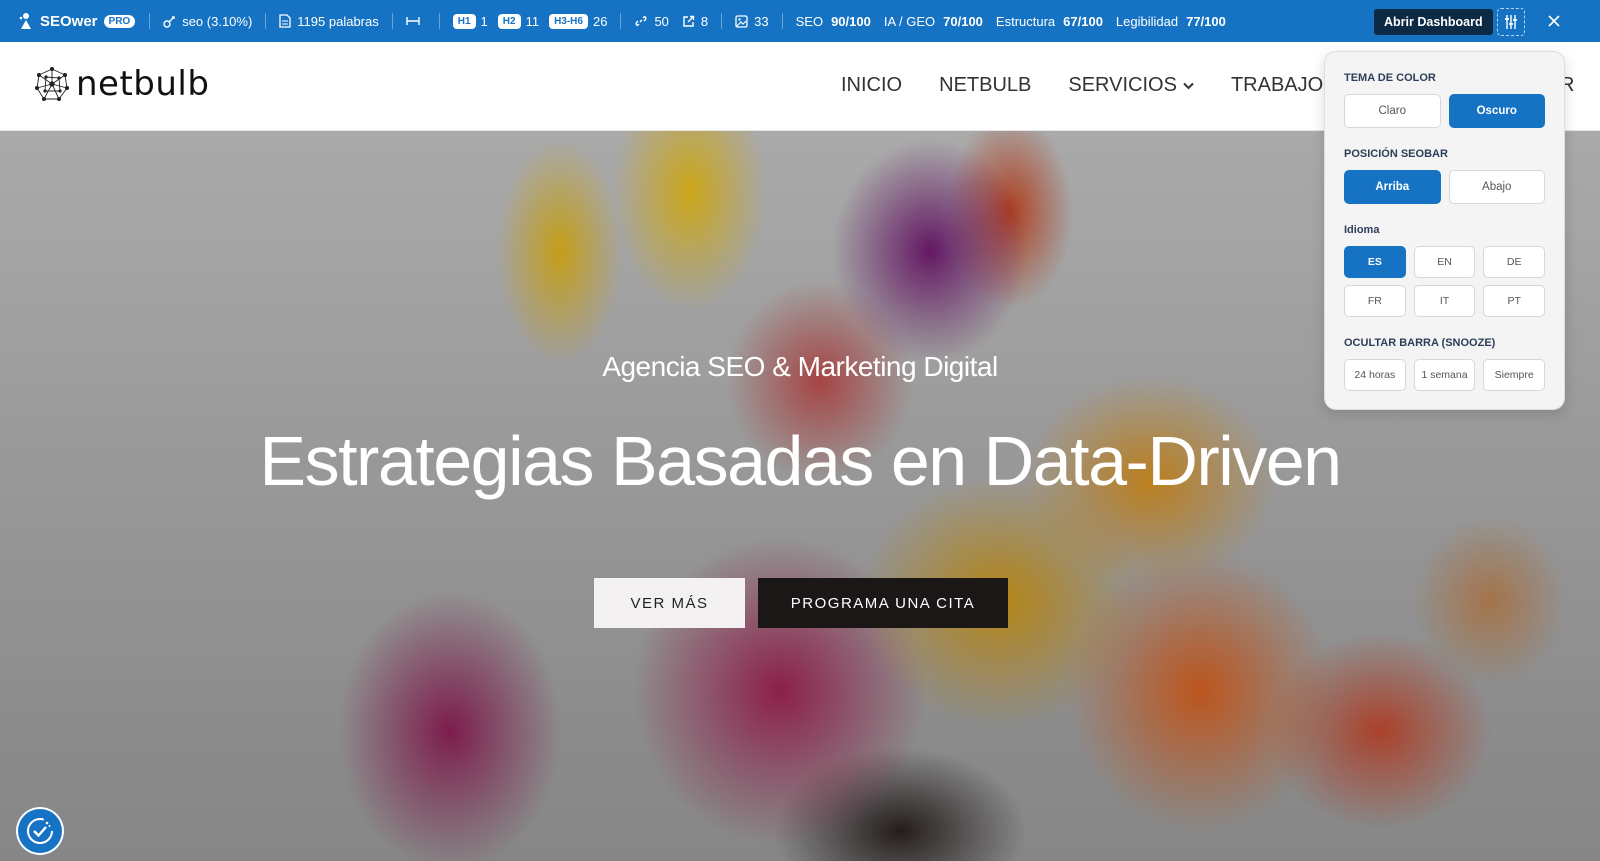 The image size is (1600, 861). I want to click on sliders-icon, so click(1511, 22).